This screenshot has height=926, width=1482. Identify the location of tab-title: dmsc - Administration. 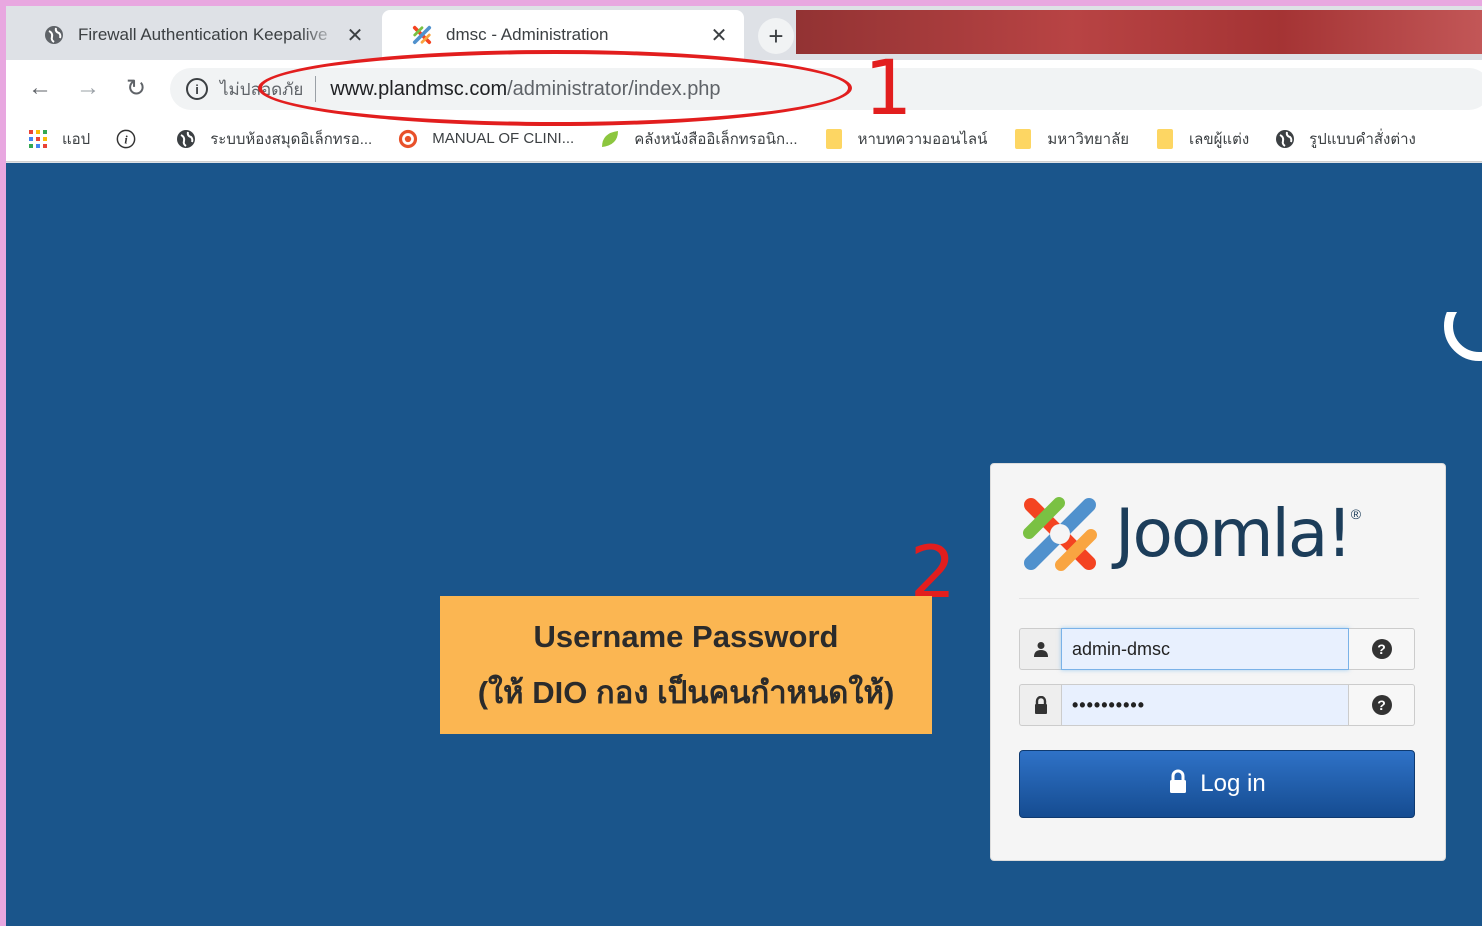
(527, 34).